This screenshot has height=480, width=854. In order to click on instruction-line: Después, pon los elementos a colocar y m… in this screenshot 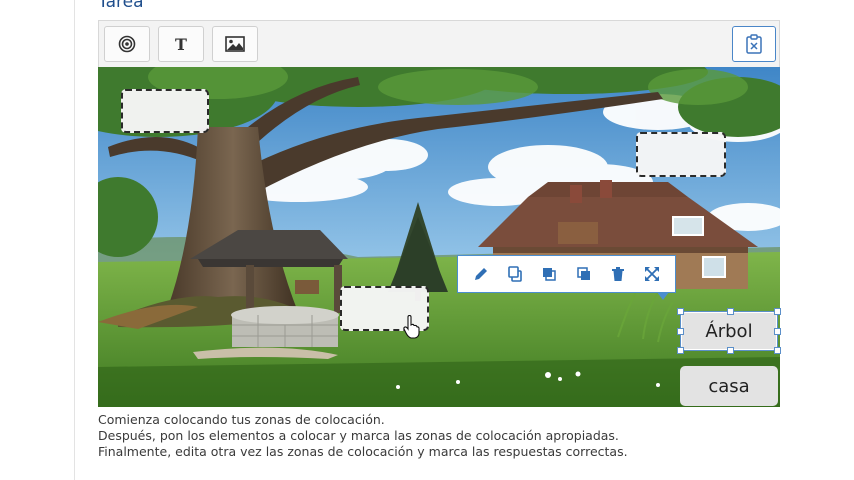, I will do `click(358, 435)`.